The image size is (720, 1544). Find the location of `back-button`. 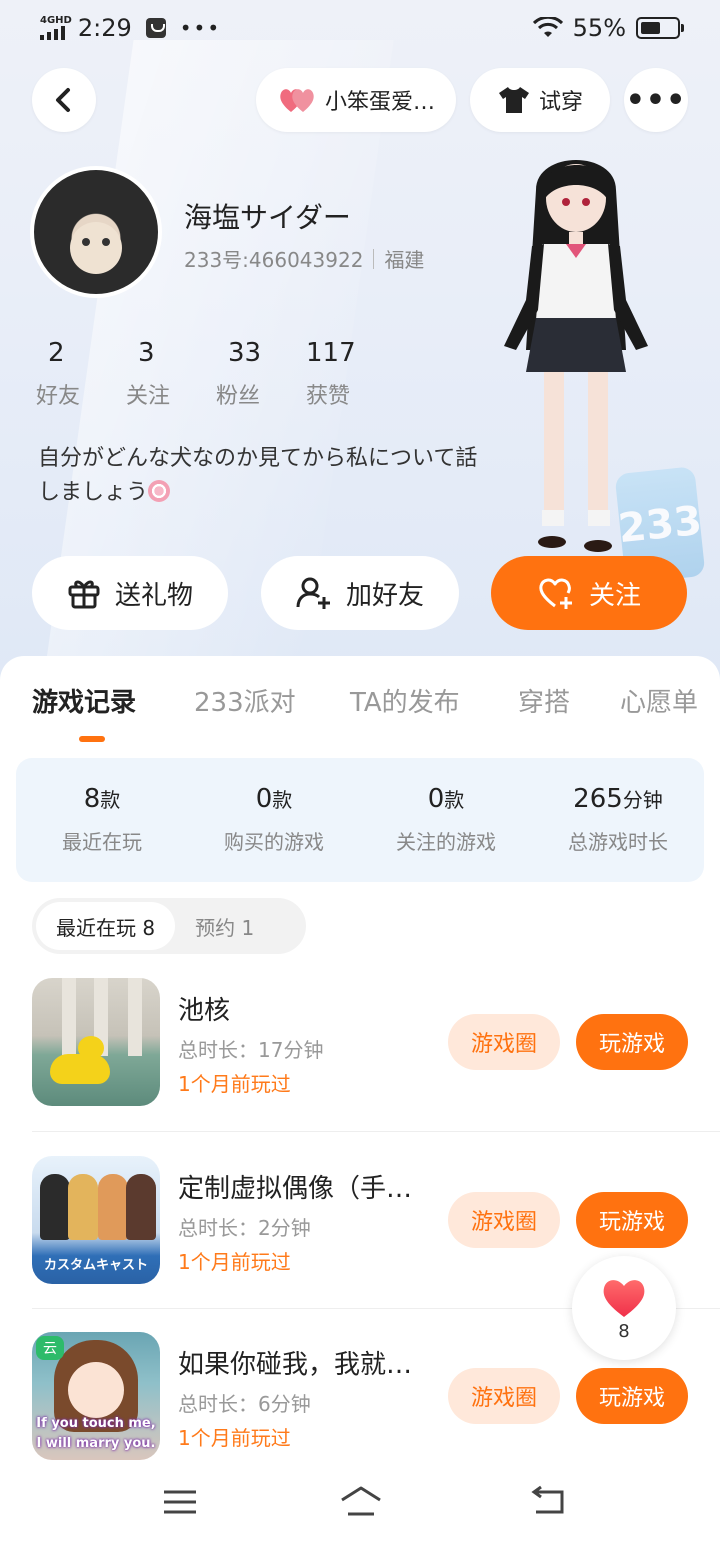

back-button is located at coordinates (64, 100).